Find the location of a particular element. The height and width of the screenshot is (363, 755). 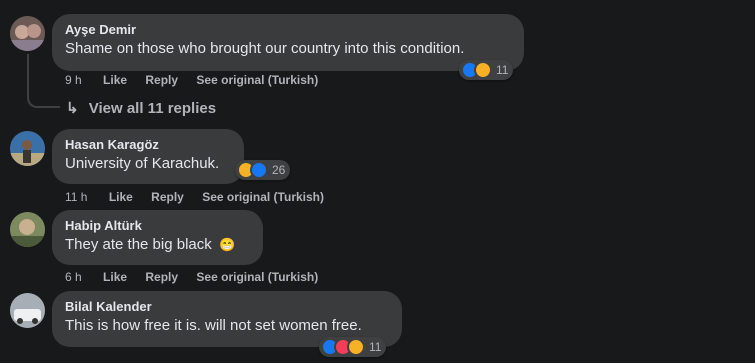

comment-text: They ate the big black 😁 is located at coordinates (158, 245).